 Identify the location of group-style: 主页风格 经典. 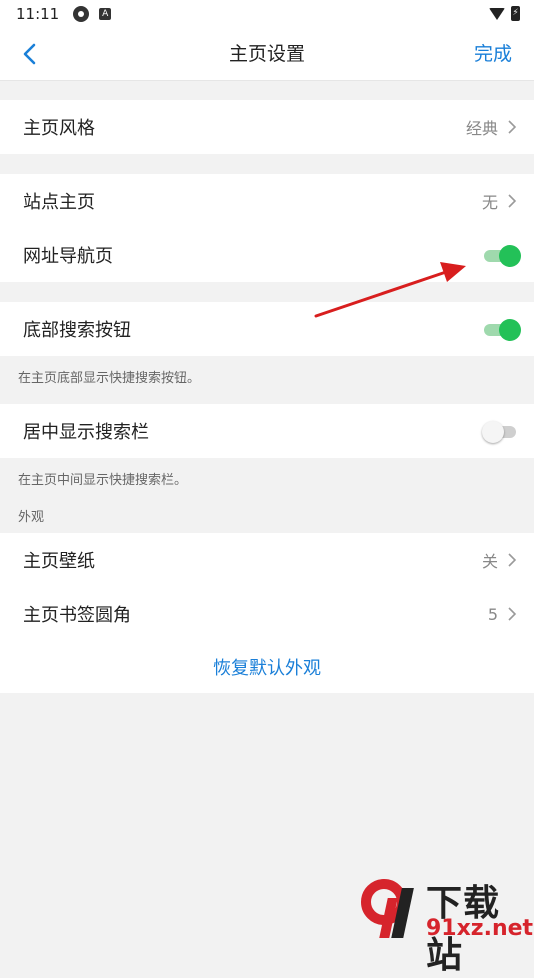
(267, 127).